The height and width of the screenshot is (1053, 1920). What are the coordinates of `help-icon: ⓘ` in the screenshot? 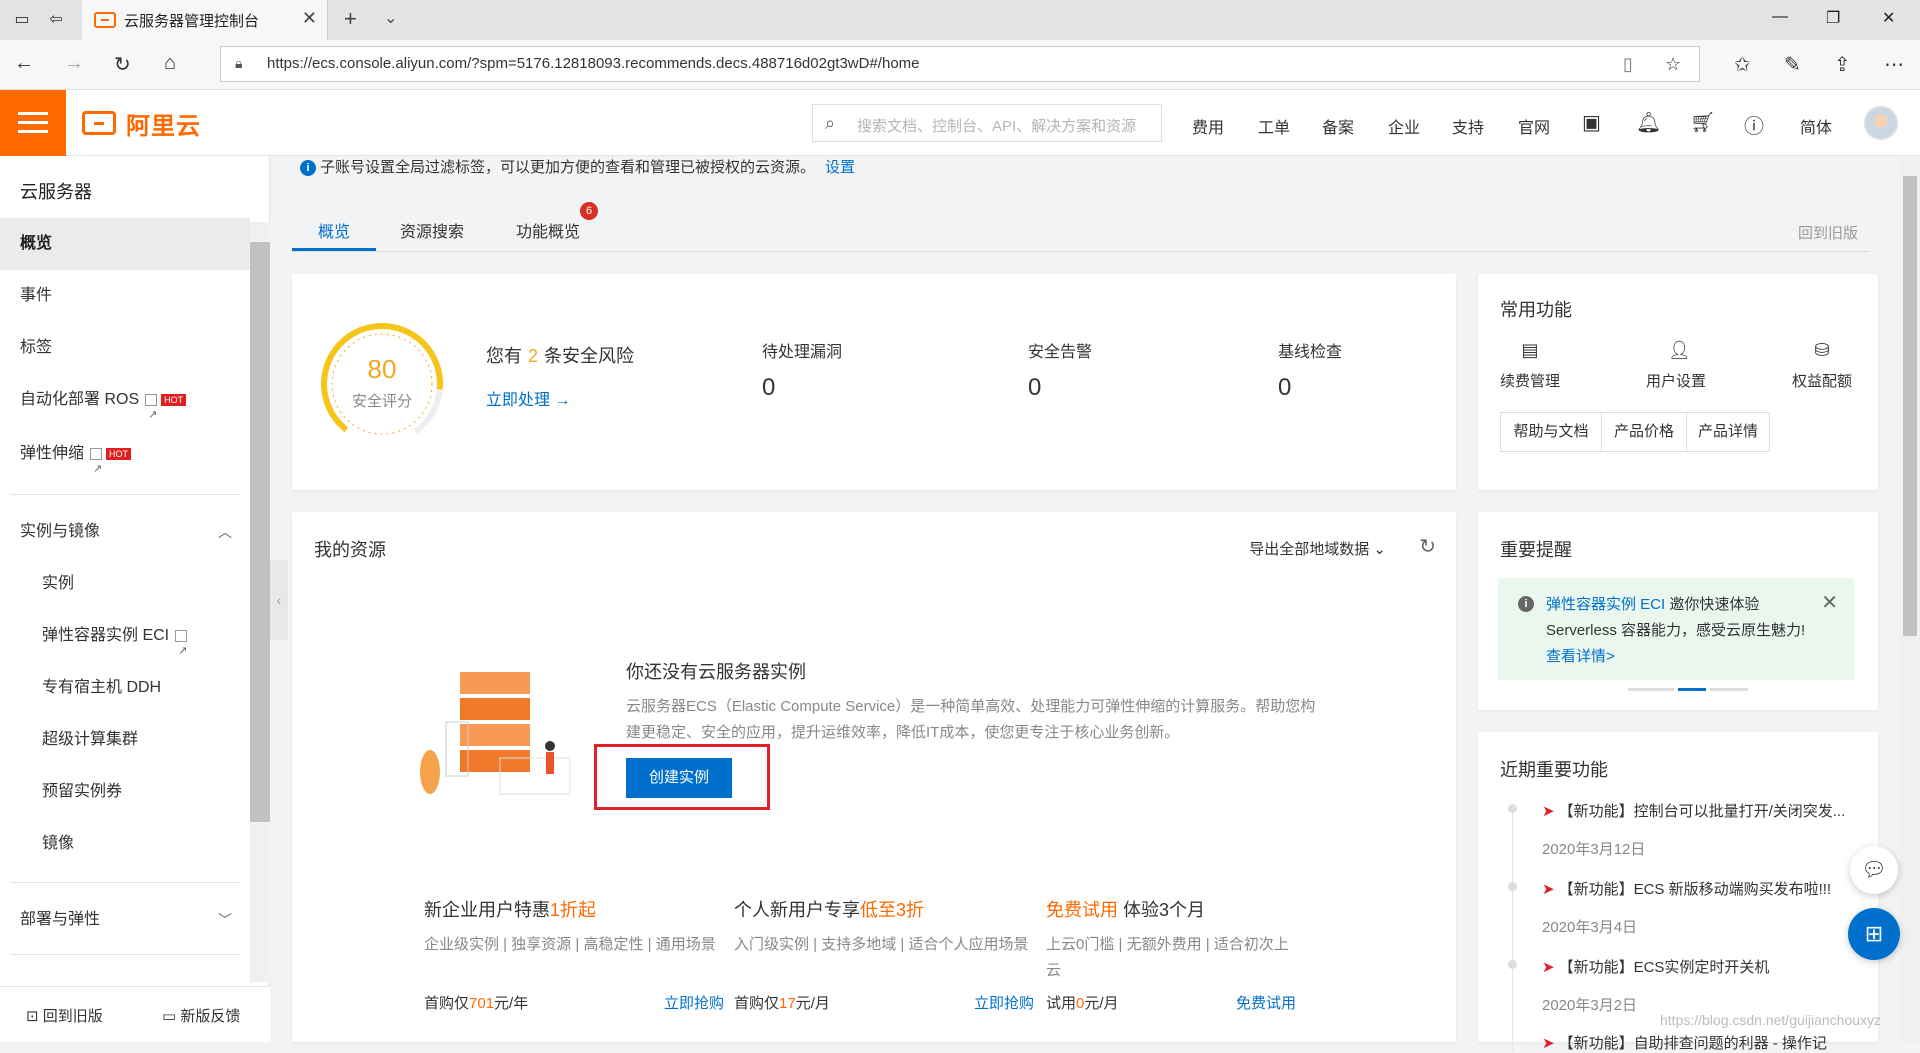 It's located at (1754, 124).